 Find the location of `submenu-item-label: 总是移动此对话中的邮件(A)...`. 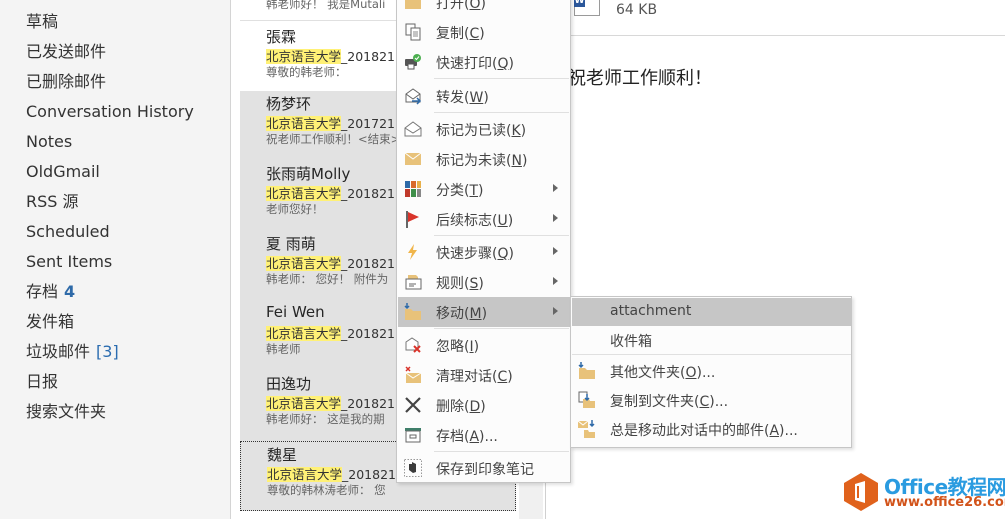

submenu-item-label: 总是移动此对话中的邮件(A)... is located at coordinates (704, 431).